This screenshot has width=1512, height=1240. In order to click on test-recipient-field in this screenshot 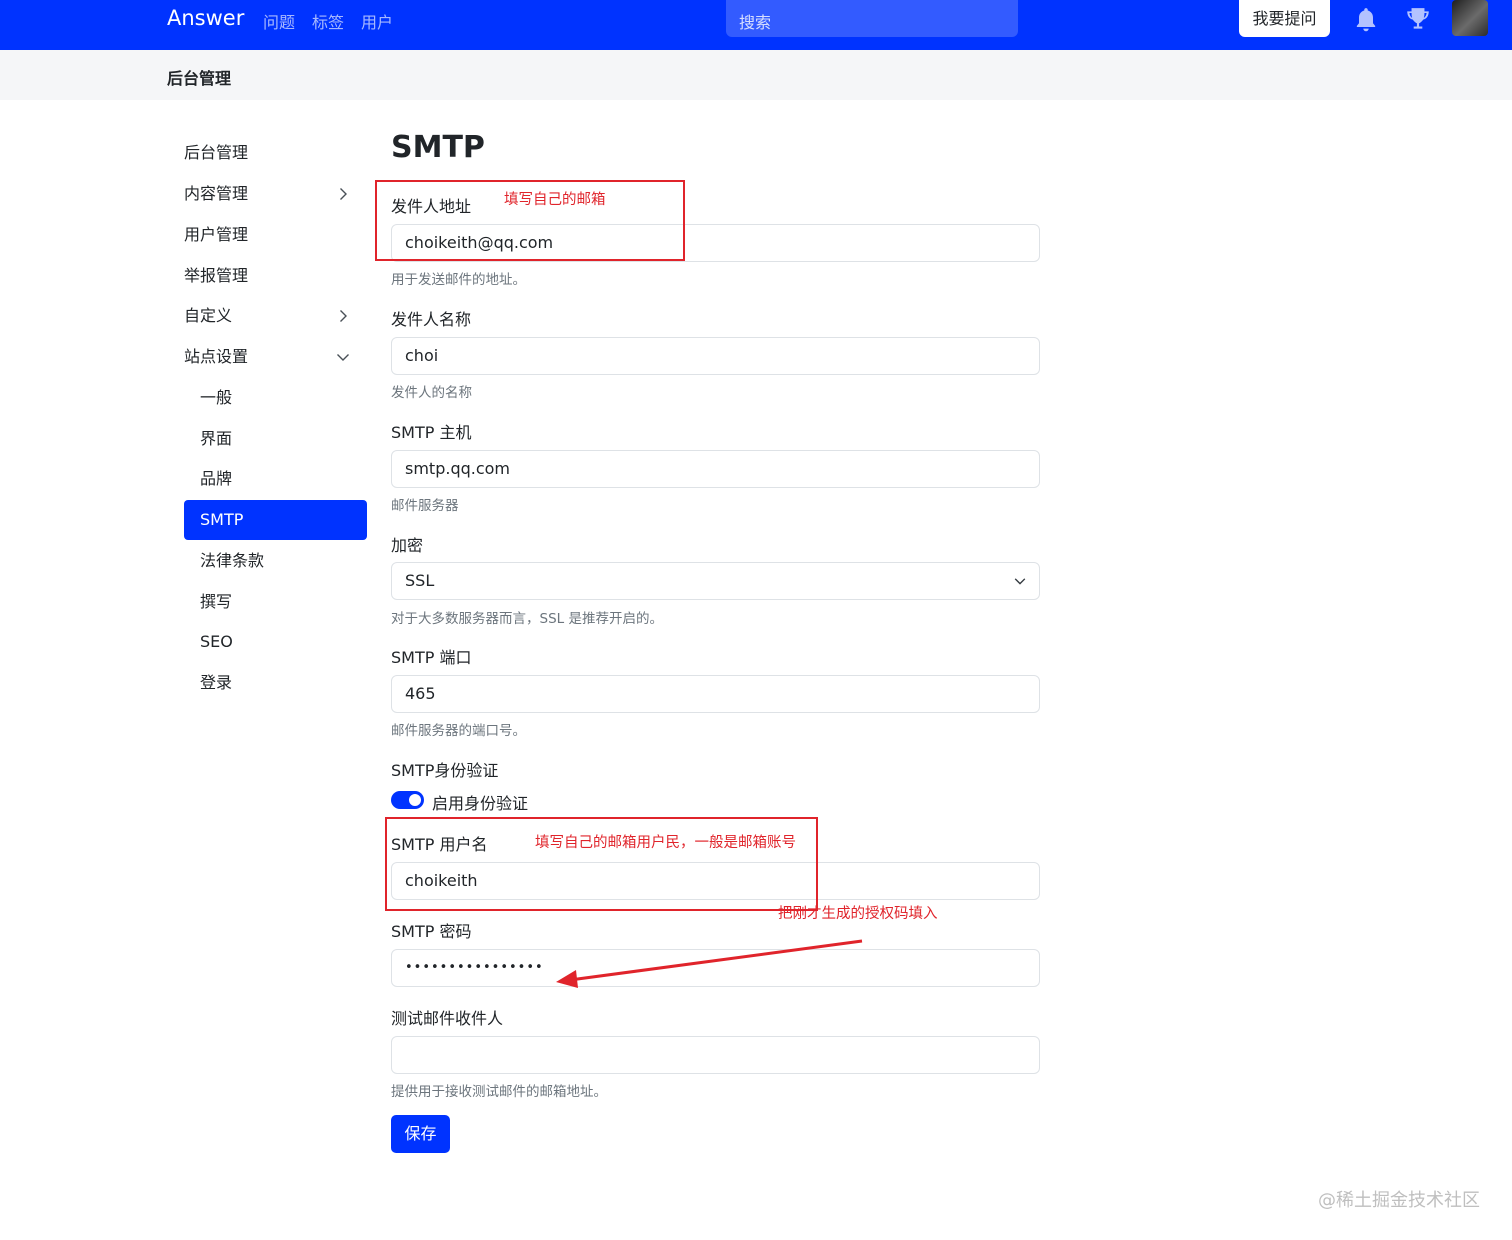, I will do `click(715, 1055)`.